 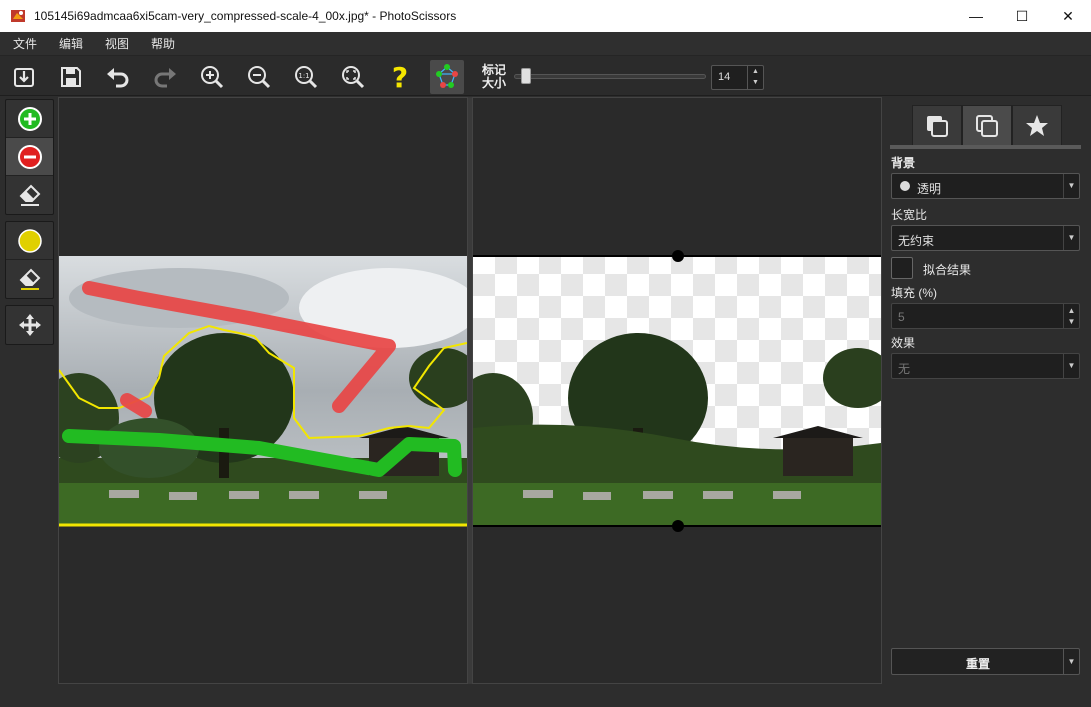 I want to click on zoom-out-icon, so click(x=259, y=77).